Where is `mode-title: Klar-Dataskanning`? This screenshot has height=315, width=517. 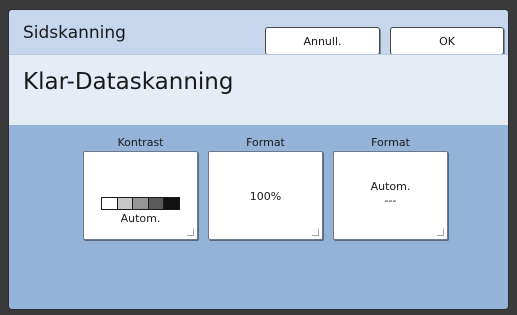 mode-title: Klar-Dataskanning is located at coordinates (128, 82).